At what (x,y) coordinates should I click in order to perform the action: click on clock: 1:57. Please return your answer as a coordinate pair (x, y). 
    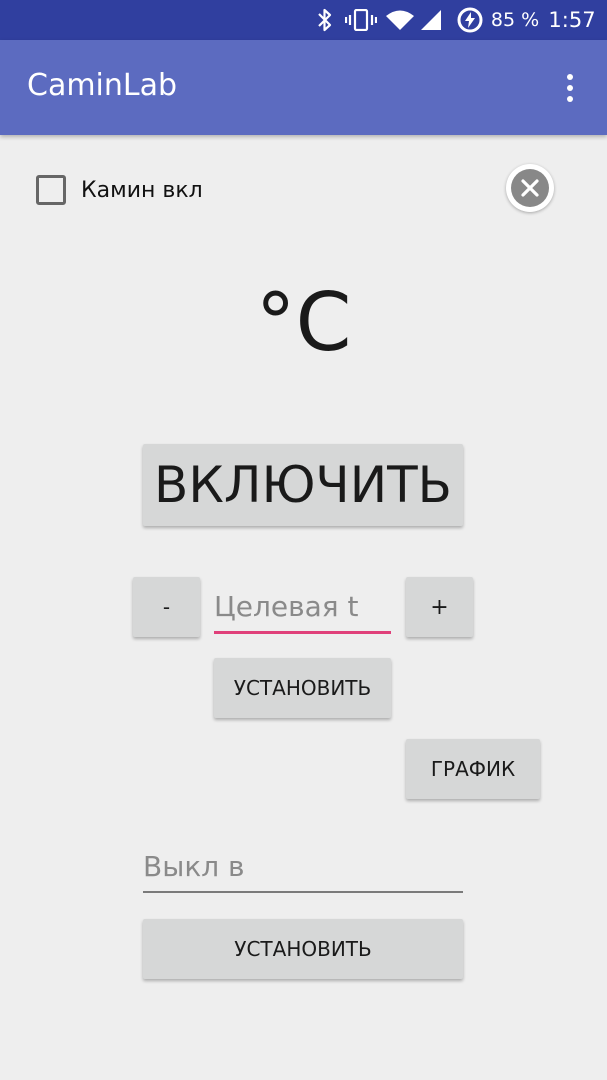
    Looking at the image, I should click on (572, 20).